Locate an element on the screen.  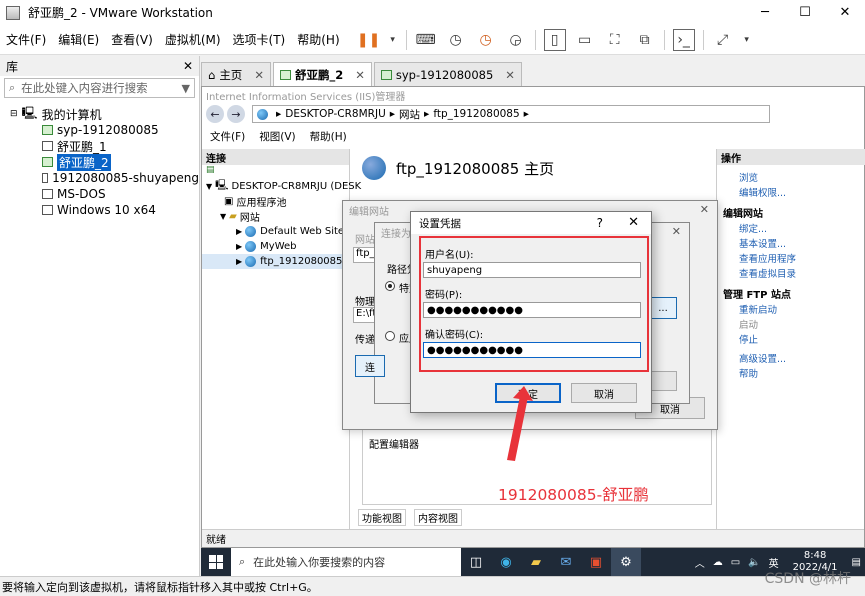
annotation-arrow is located at coordinates (520, 423).